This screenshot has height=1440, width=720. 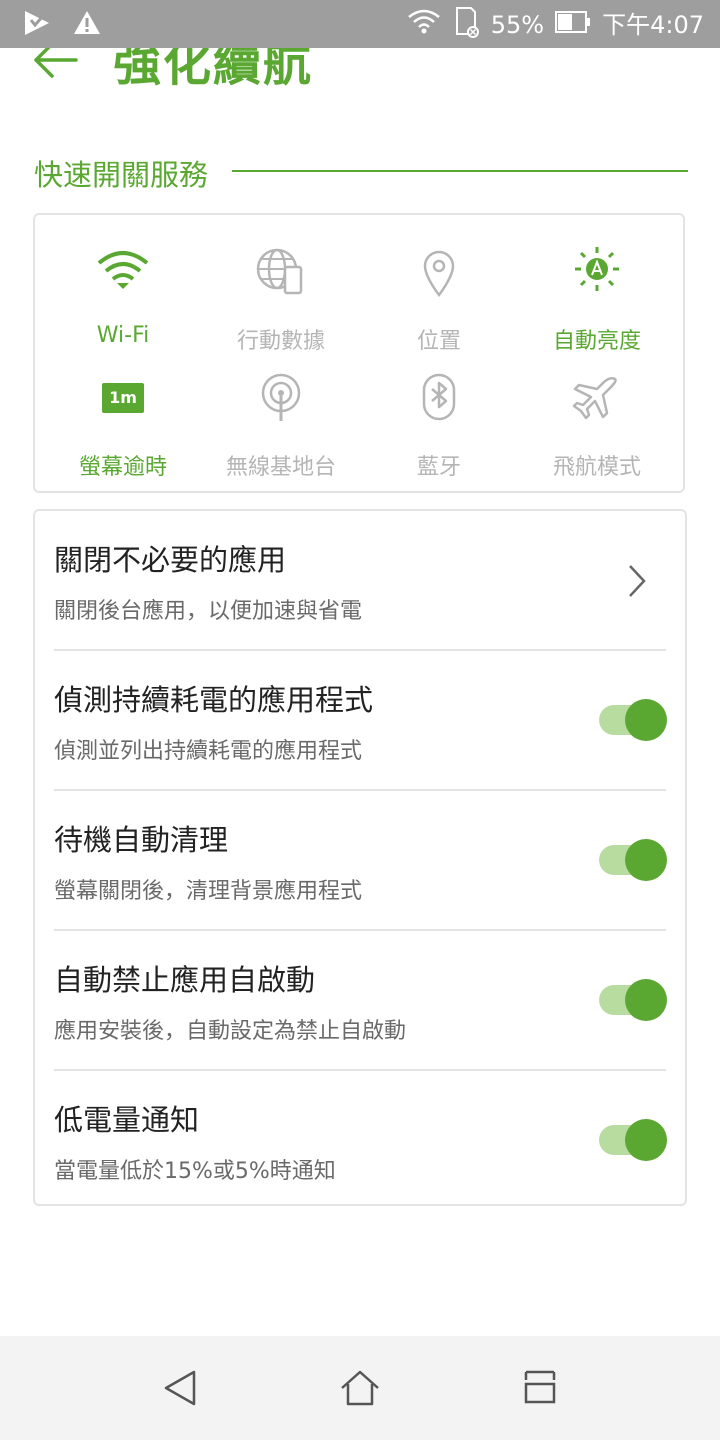 I want to click on quick-toggle-location: 位置, so click(x=439, y=300).